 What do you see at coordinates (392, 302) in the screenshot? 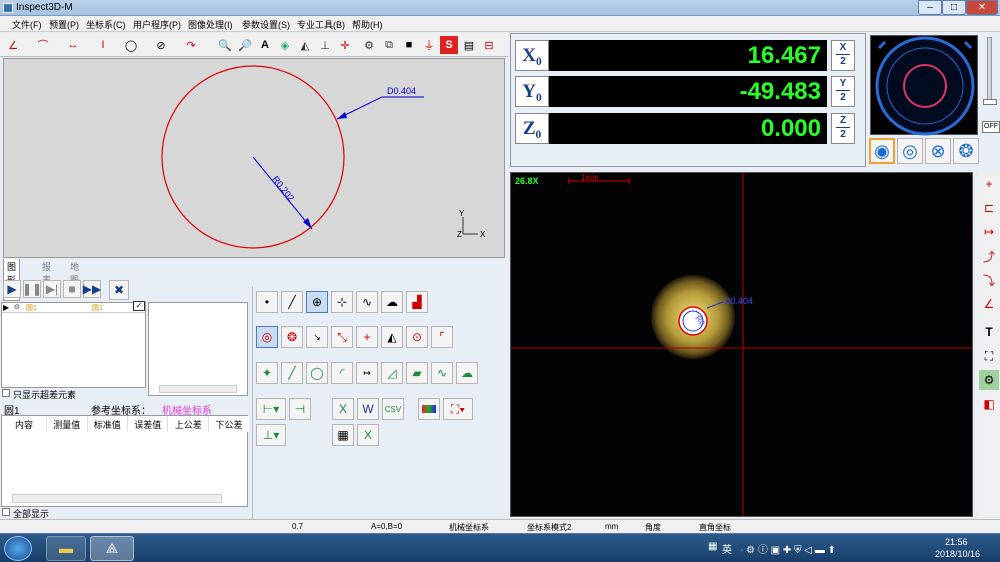
I see `freeform-button: ☁` at bounding box center [392, 302].